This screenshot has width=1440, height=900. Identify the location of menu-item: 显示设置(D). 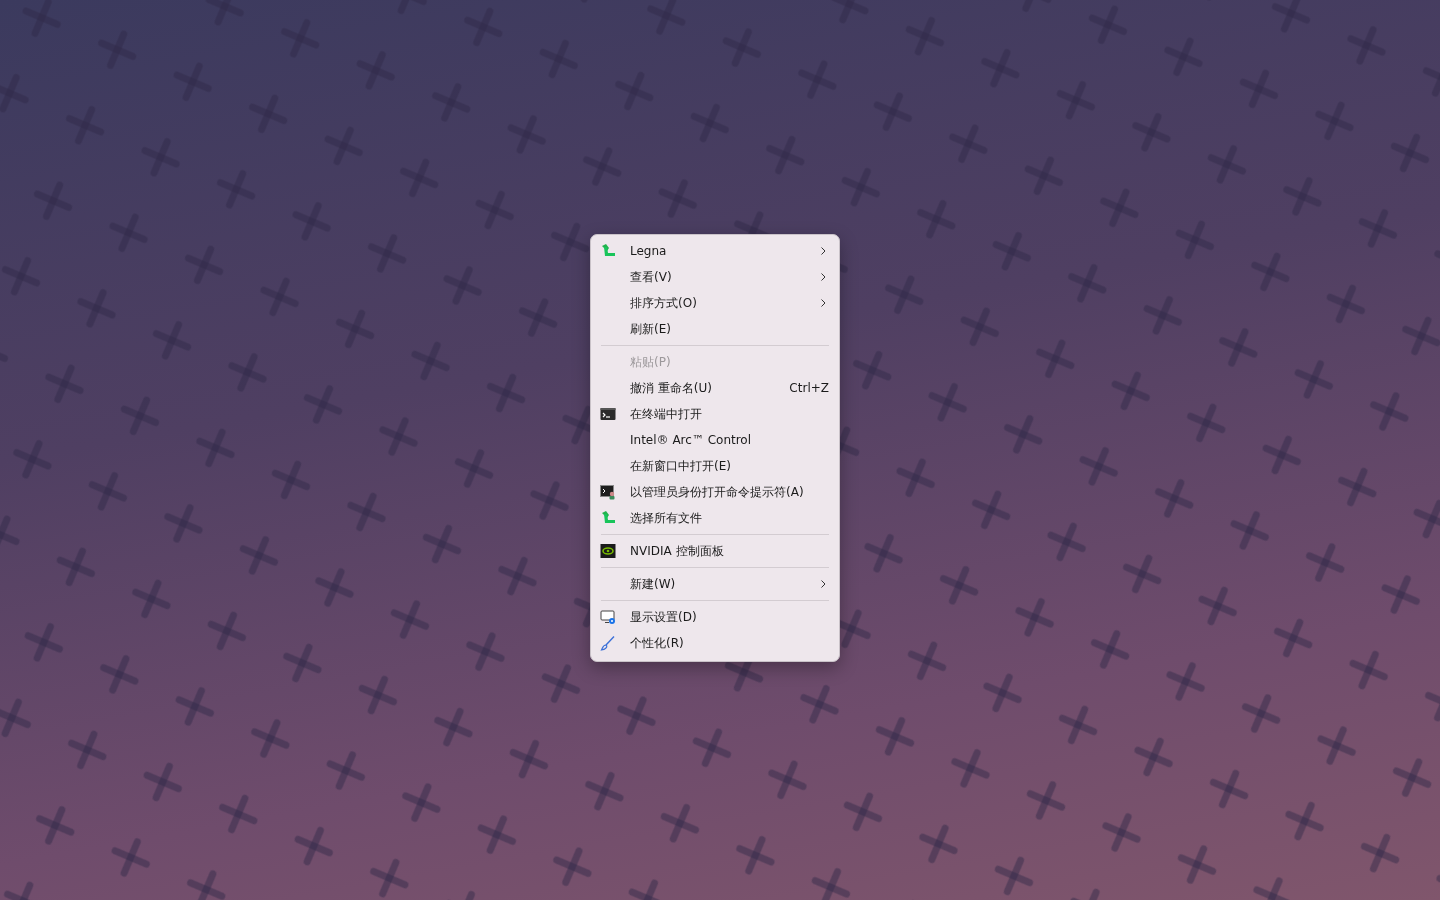
(715, 617).